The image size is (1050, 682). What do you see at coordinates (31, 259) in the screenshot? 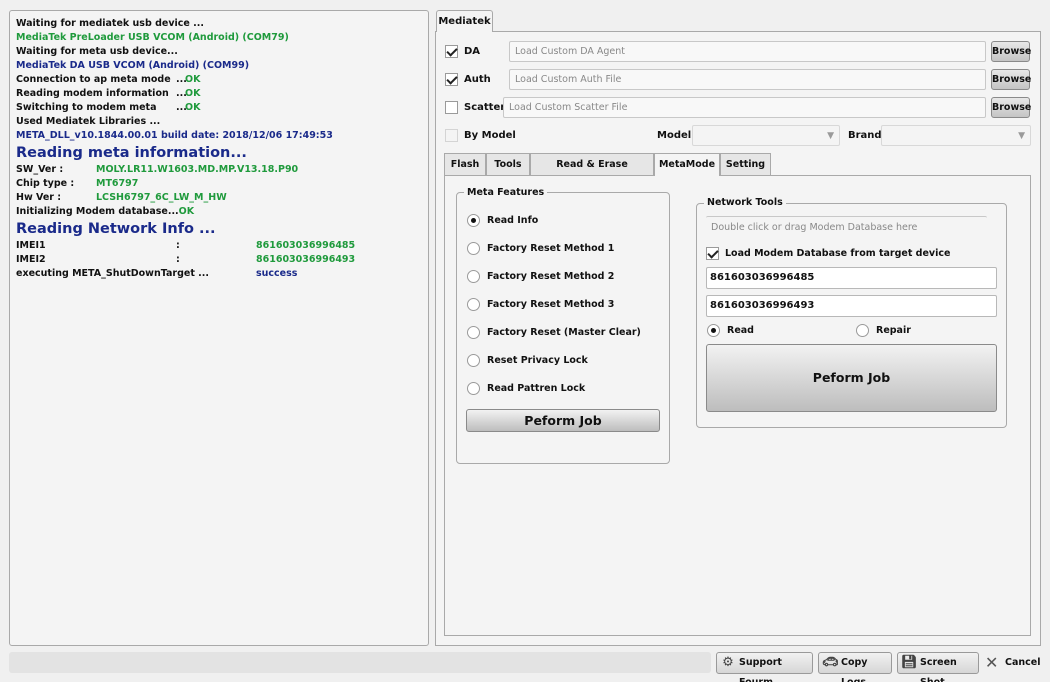
I see `log-label: IMEI2` at bounding box center [31, 259].